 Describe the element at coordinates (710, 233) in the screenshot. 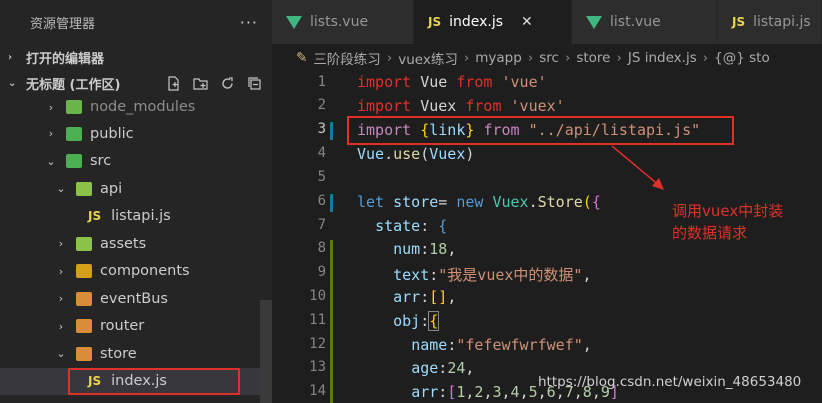

I see `annotation-line: 的数据请求` at that location.